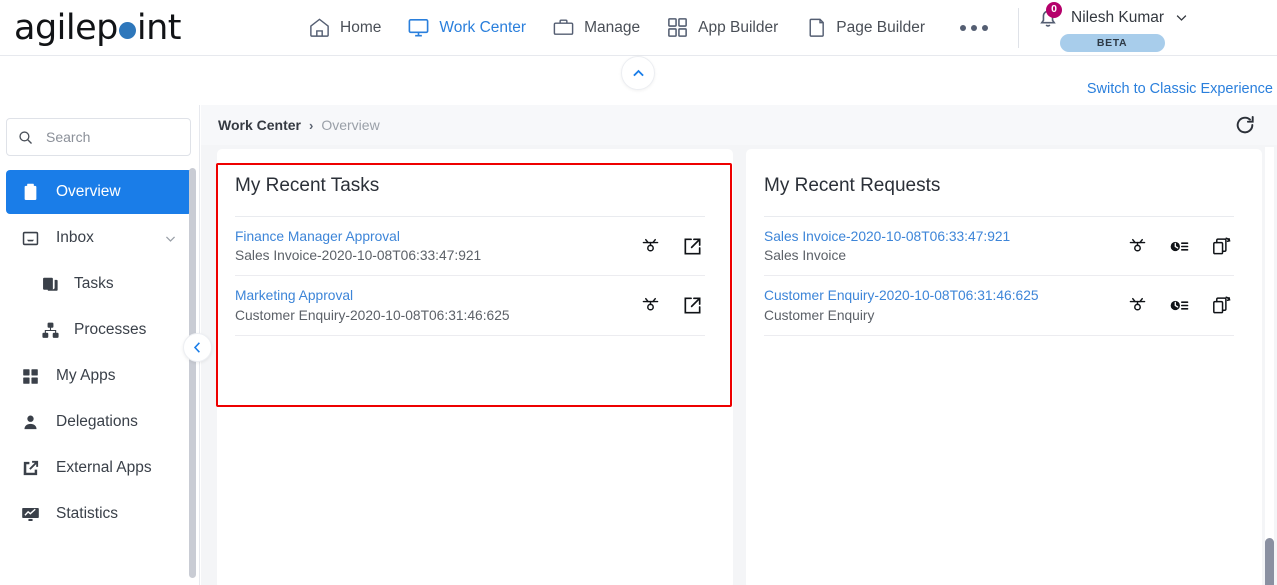 This screenshot has height=585, width=1277. I want to click on nav-item-work-center-label: Work Center, so click(483, 27).